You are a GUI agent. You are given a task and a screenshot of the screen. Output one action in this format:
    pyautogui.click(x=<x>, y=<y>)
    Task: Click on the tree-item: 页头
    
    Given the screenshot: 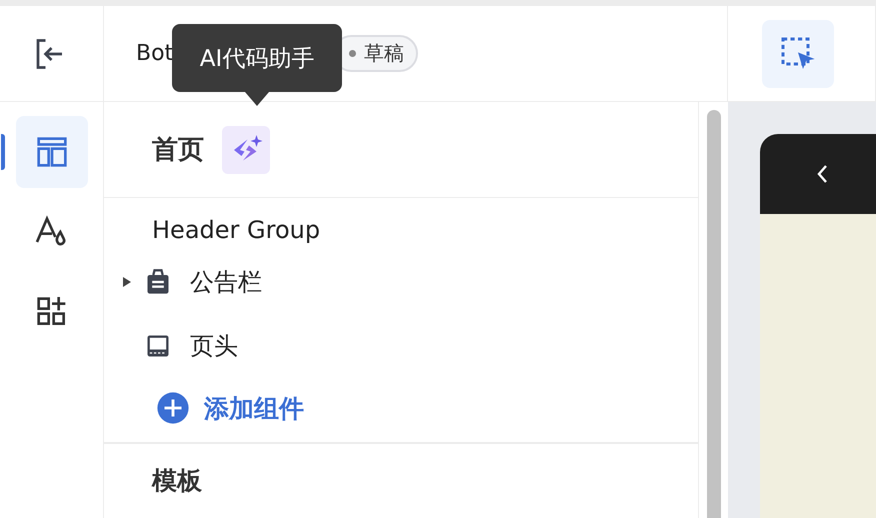 What is the action you would take?
    pyautogui.click(x=401, y=346)
    